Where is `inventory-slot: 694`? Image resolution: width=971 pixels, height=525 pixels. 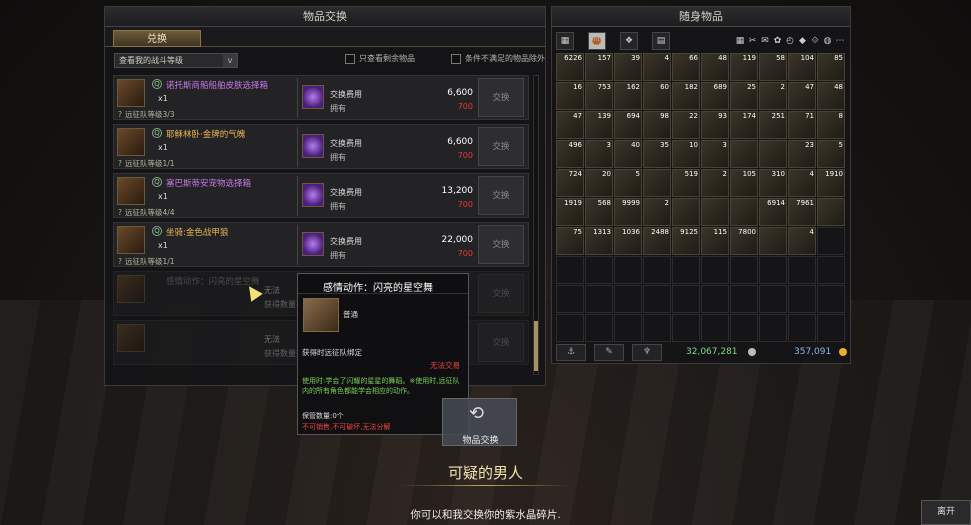
inventory-slot: 694 is located at coordinates (628, 125).